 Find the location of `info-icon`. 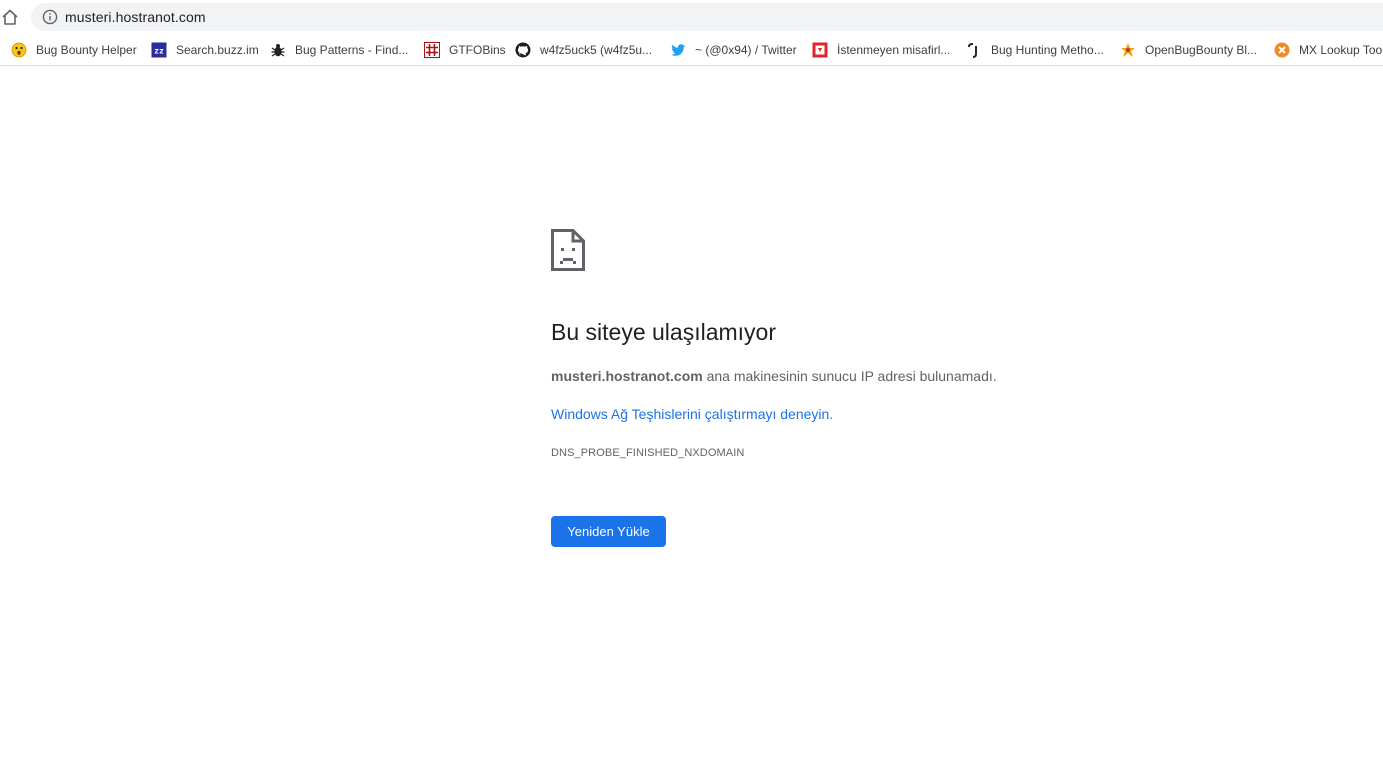

info-icon is located at coordinates (50, 17).